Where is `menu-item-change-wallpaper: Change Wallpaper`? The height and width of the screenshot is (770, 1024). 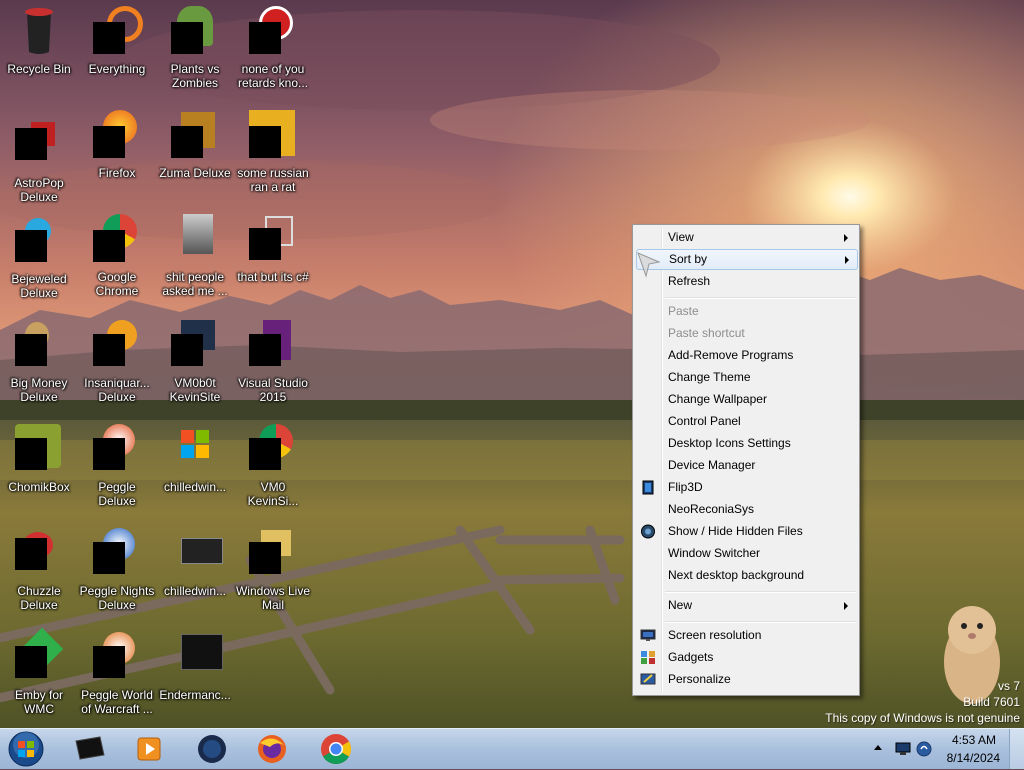
menu-item-change-wallpaper: Change Wallpaper is located at coordinates (746, 399).